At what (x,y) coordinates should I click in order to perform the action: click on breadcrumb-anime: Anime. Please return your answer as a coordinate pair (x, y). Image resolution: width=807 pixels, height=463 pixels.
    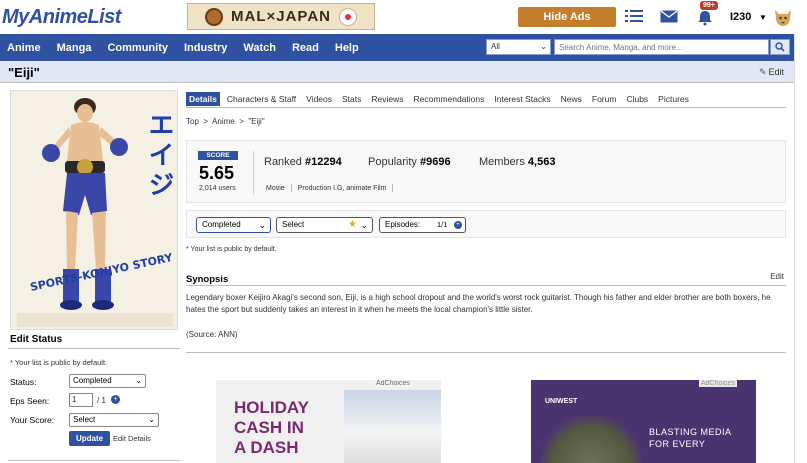
    Looking at the image, I should click on (223, 121).